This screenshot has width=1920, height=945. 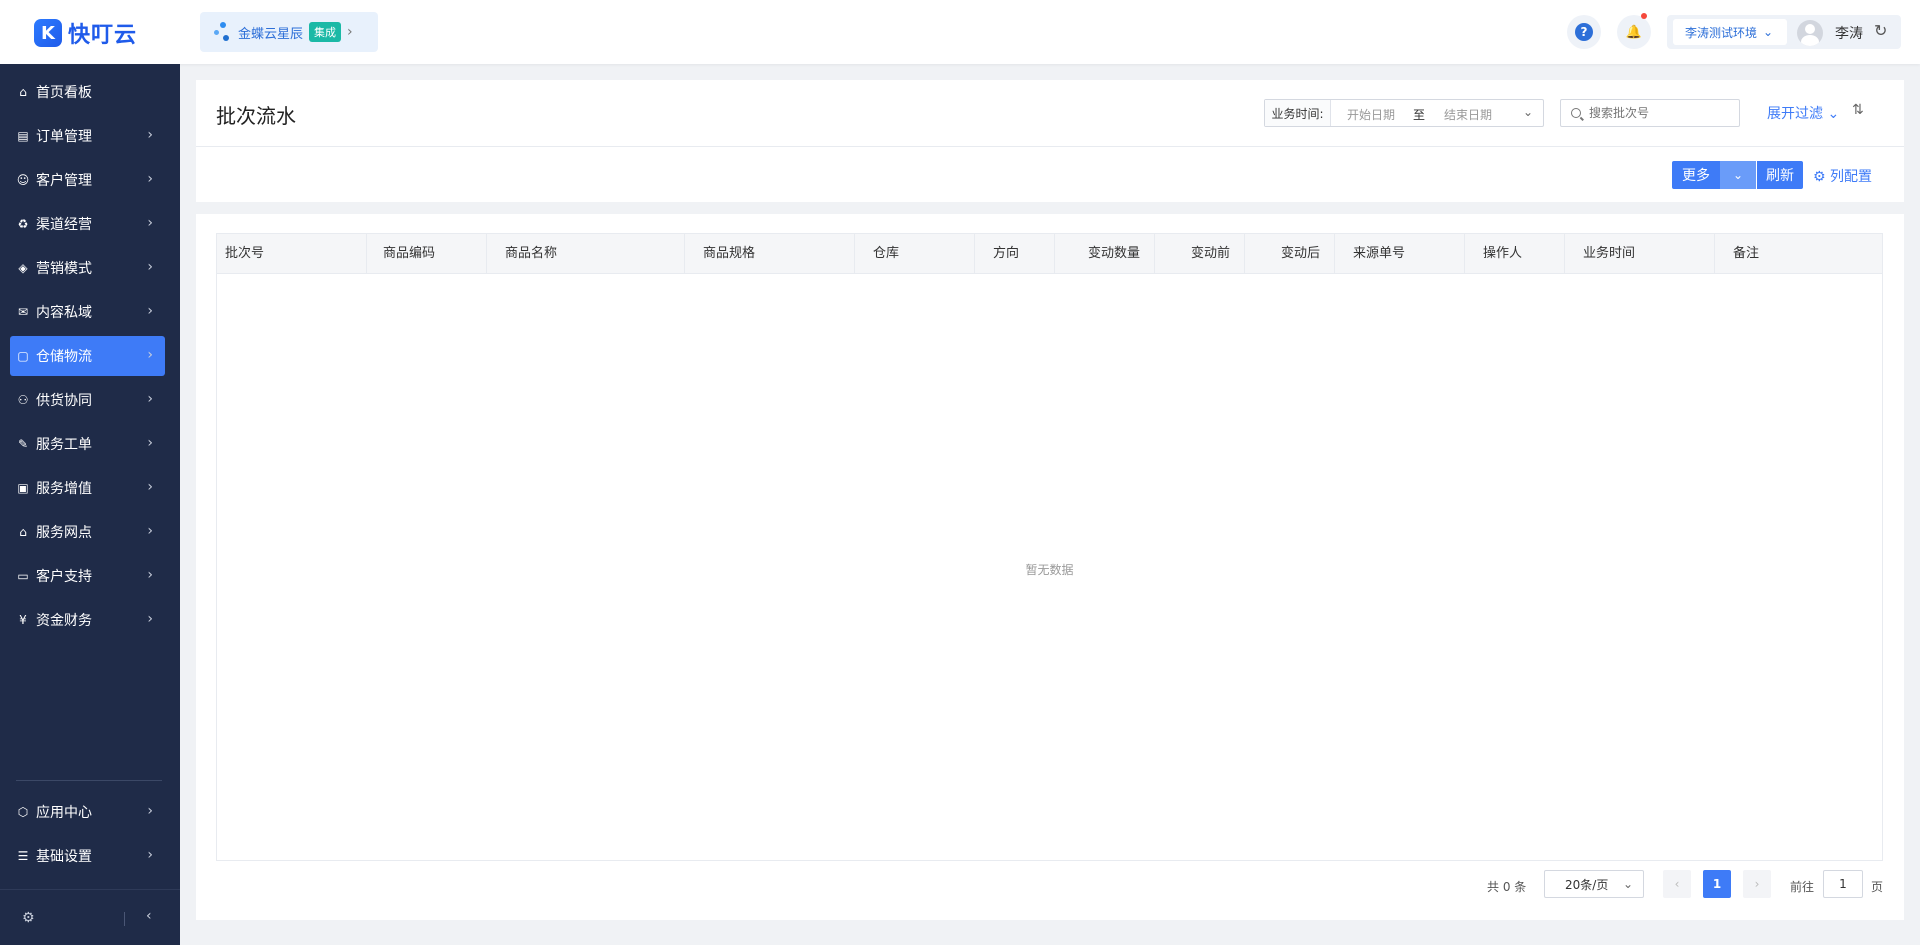 What do you see at coordinates (1640, 254) in the screenshot?
I see `column-header: 业务时间` at bounding box center [1640, 254].